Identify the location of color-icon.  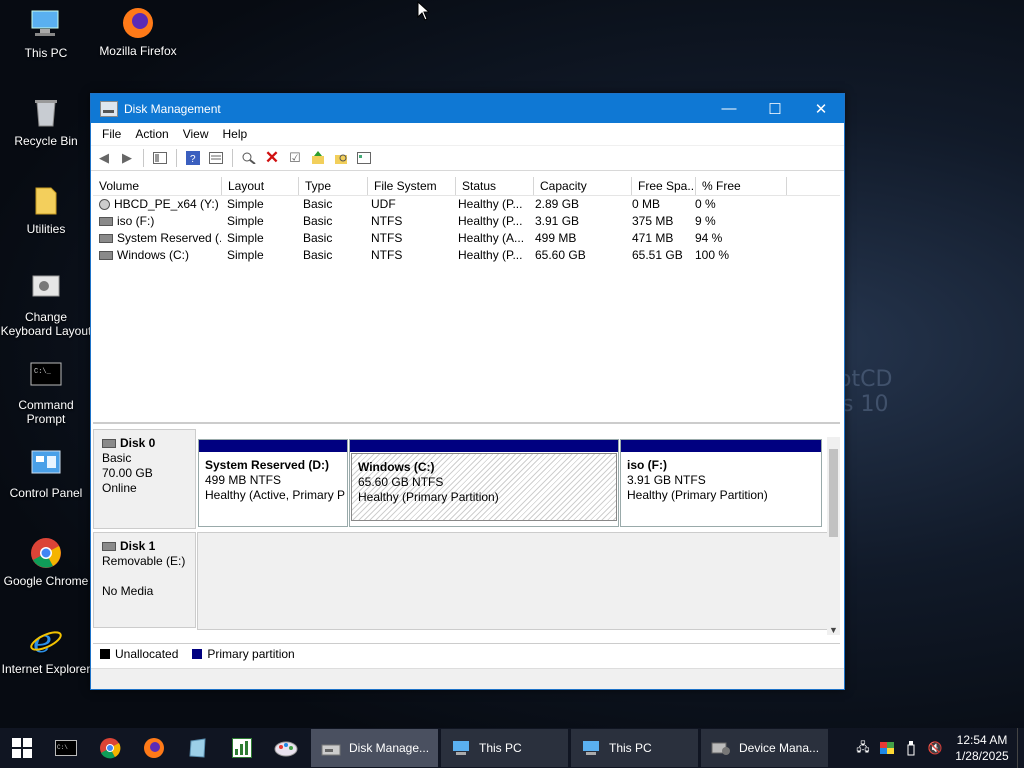
(887, 748).